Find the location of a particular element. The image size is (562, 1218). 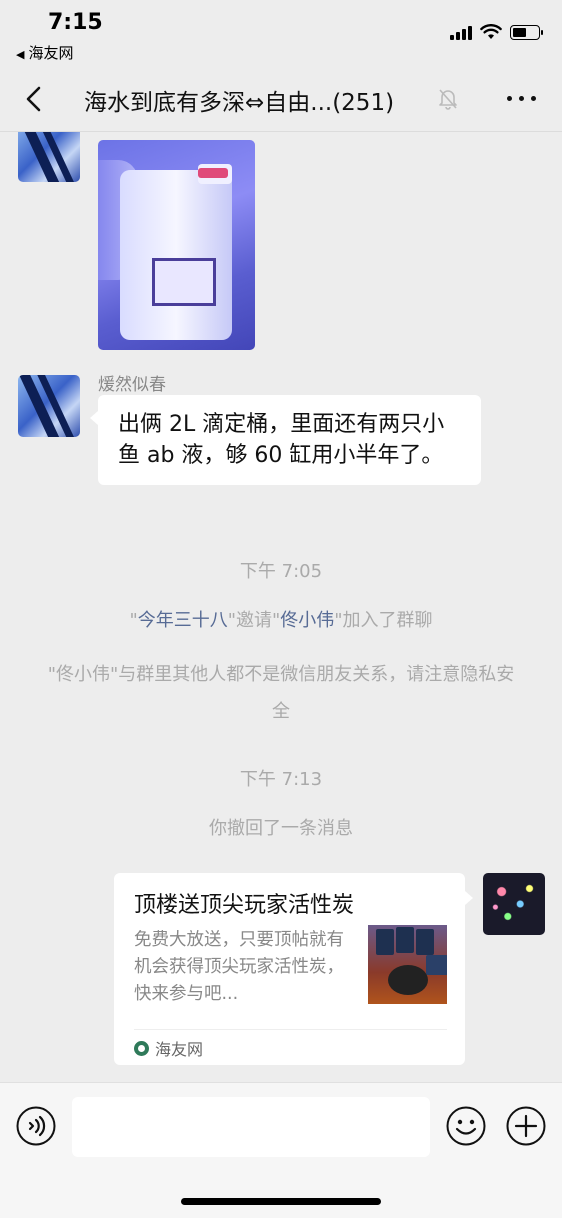

bottle-label is located at coordinates (184, 282).